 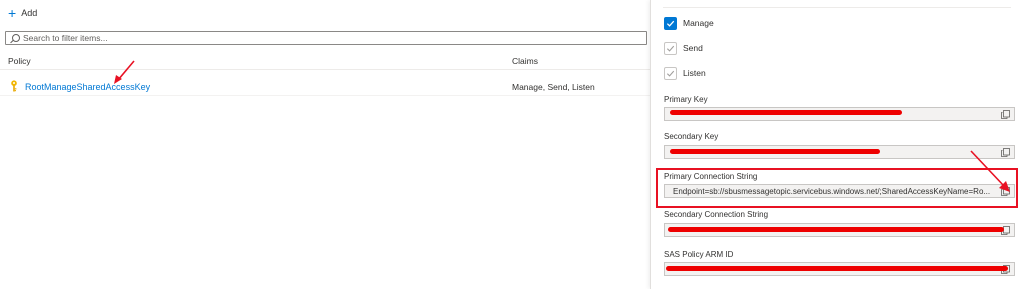 What do you see at coordinates (325, 61) in the screenshot?
I see `table-header: Policy Claims` at bounding box center [325, 61].